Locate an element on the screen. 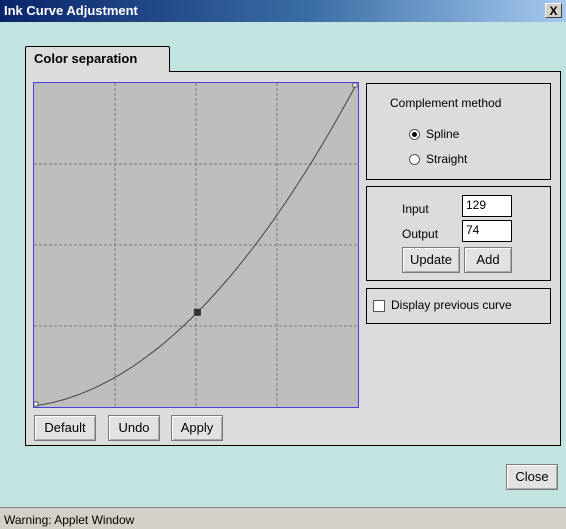 The image size is (566, 529). curve-start-point is located at coordinates (36, 404).